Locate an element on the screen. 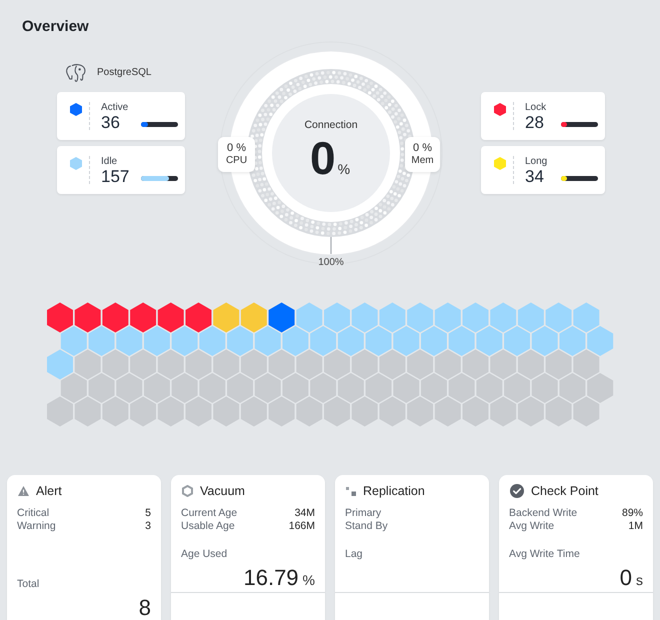 This screenshot has width=660, height=620. metric-label: Long is located at coordinates (536, 162).